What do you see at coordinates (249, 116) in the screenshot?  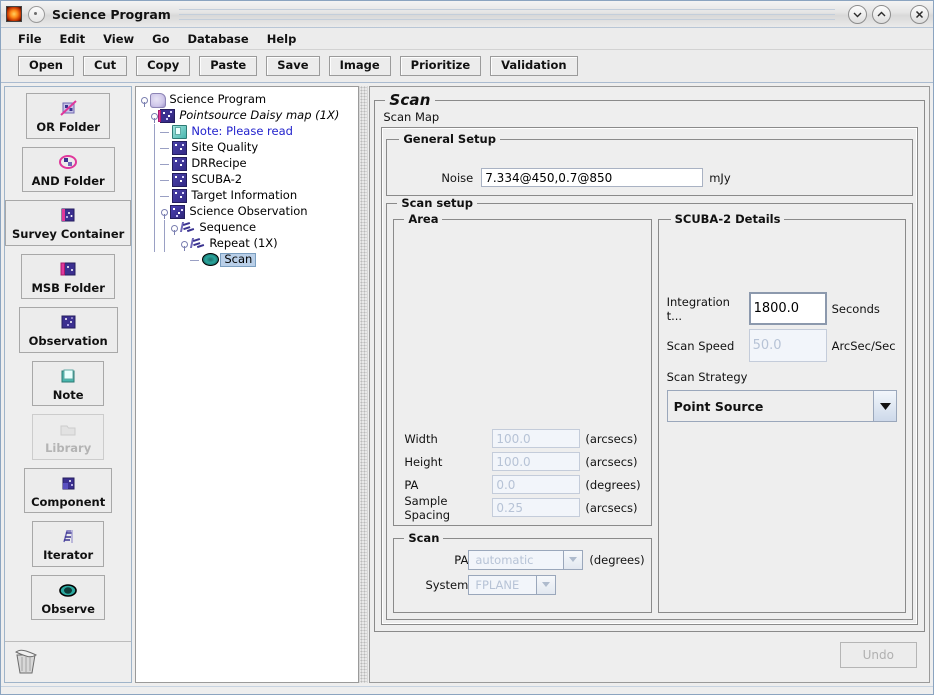 I see `tree-node: Pointsource Daisy map (1X)` at bounding box center [249, 116].